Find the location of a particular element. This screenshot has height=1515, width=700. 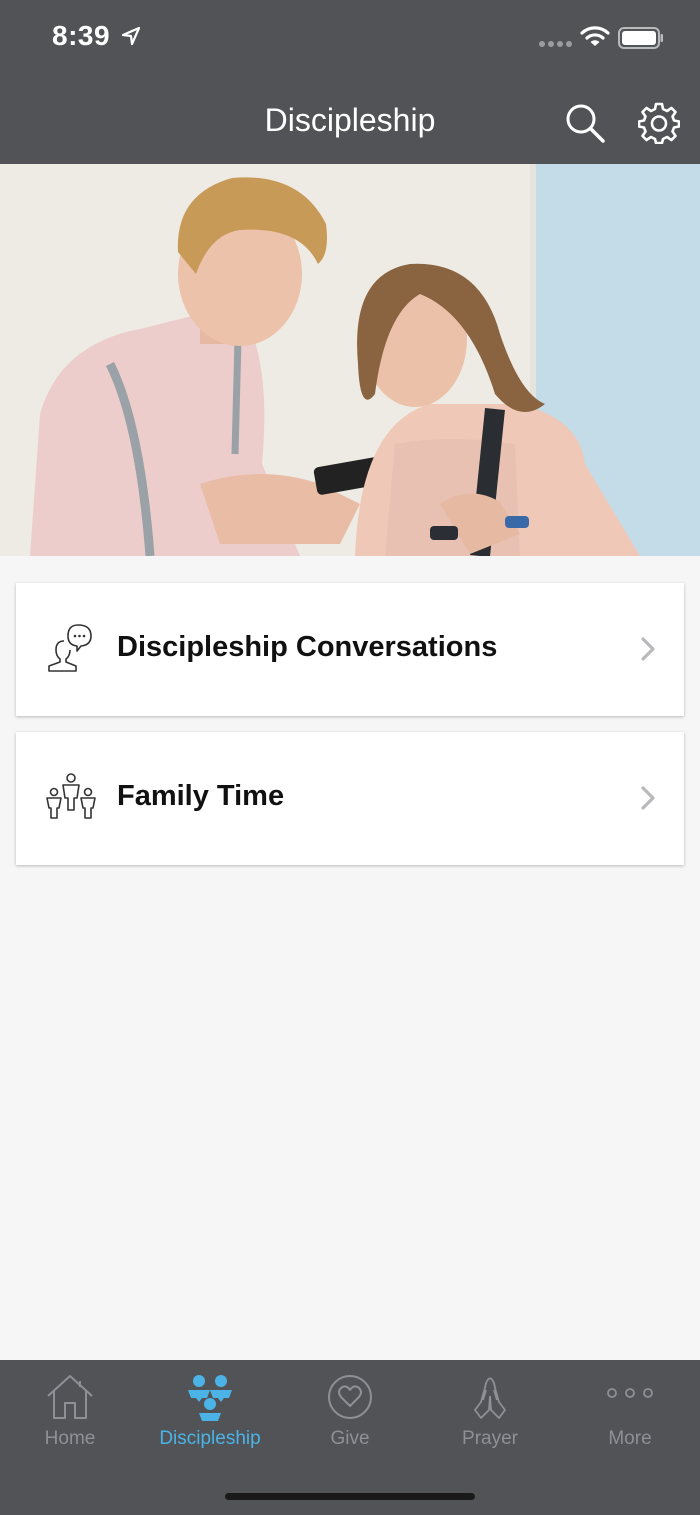

tab-give: Give is located at coordinates (350, 1415).